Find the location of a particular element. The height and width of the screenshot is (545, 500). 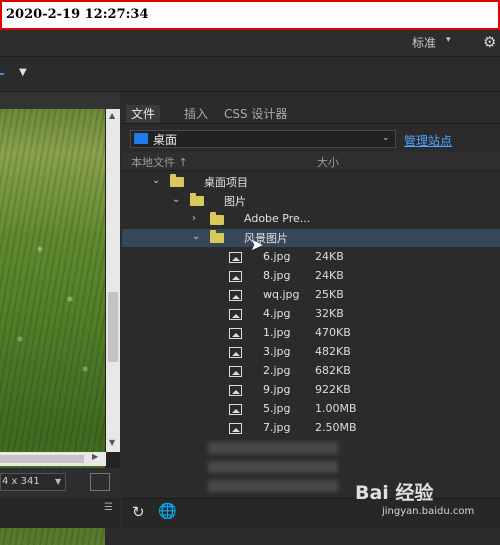

tab-css-designer: CSS 设计器 is located at coordinates (255, 114).